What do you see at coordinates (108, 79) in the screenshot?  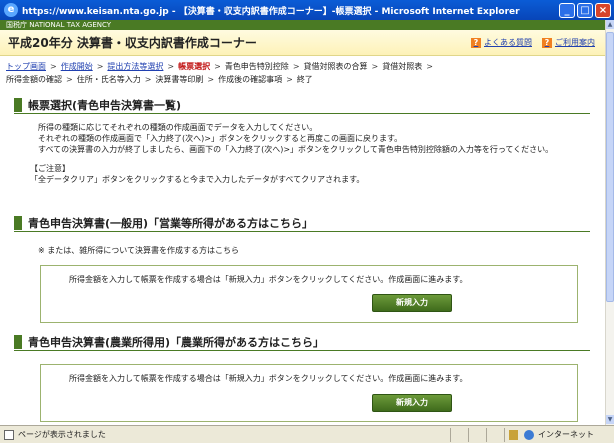 I see `breadcrumb-address: 住所・氏名等入力` at bounding box center [108, 79].